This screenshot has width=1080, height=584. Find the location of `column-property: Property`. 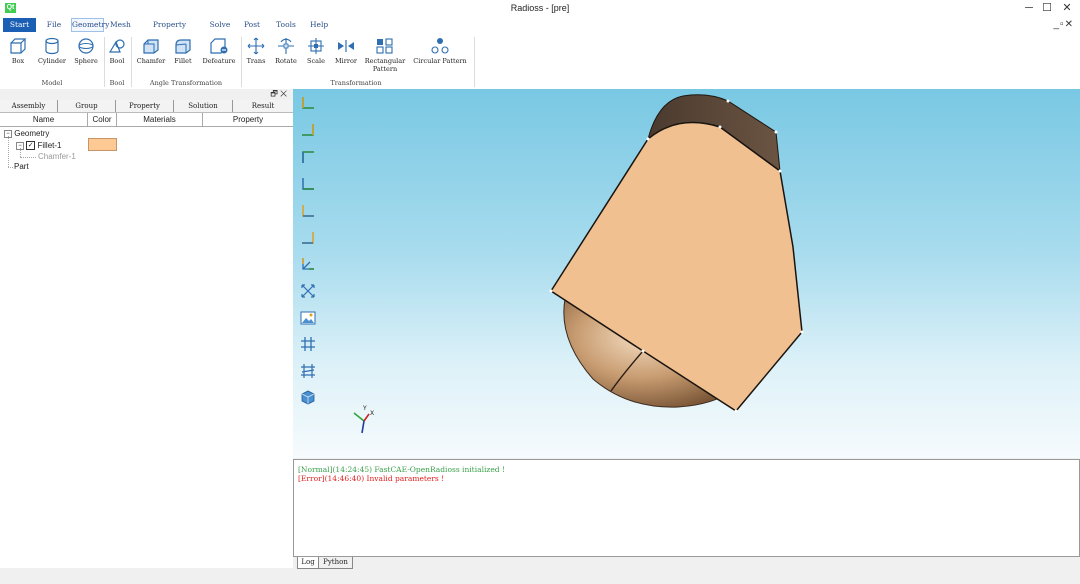

column-property: Property is located at coordinates (248, 119).